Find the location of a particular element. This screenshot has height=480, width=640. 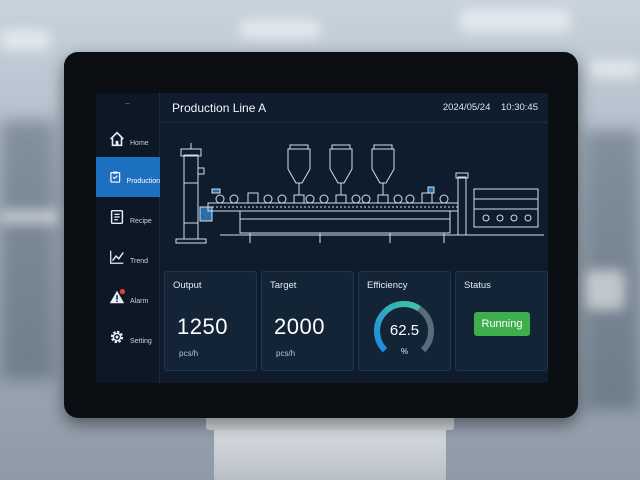

target-label: Target is located at coordinates (283, 285).